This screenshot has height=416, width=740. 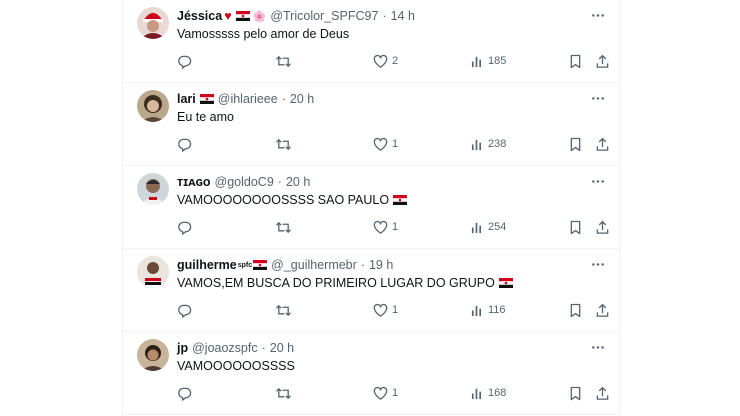 I want to click on handle: @joaozspfc, so click(x=225, y=348).